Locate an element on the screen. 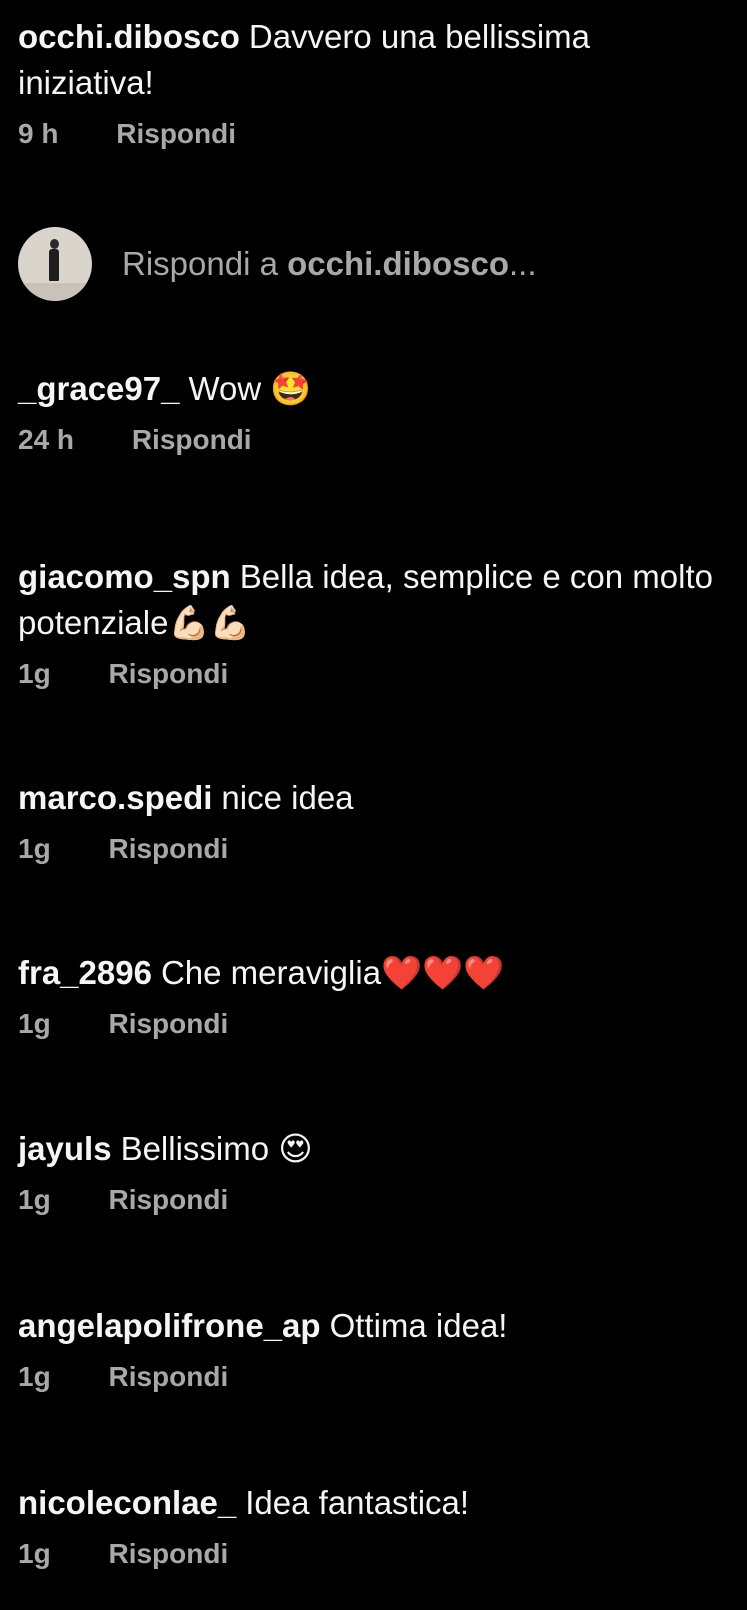 This screenshot has height=1610, width=747. comment-body: angelapolifrone_ap Ottima idea! is located at coordinates (370, 1326).